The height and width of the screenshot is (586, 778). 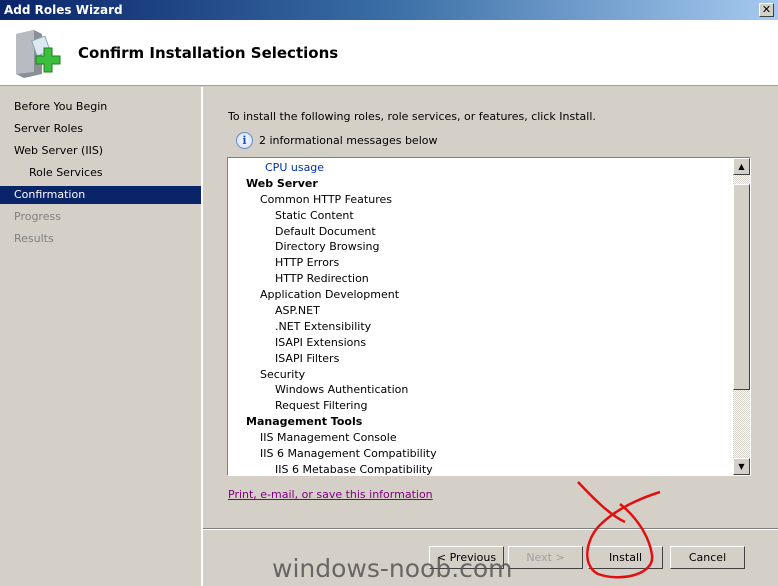 What do you see at coordinates (389, 10) in the screenshot?
I see `title-bar: Add Roles Wizard ✕` at bounding box center [389, 10].